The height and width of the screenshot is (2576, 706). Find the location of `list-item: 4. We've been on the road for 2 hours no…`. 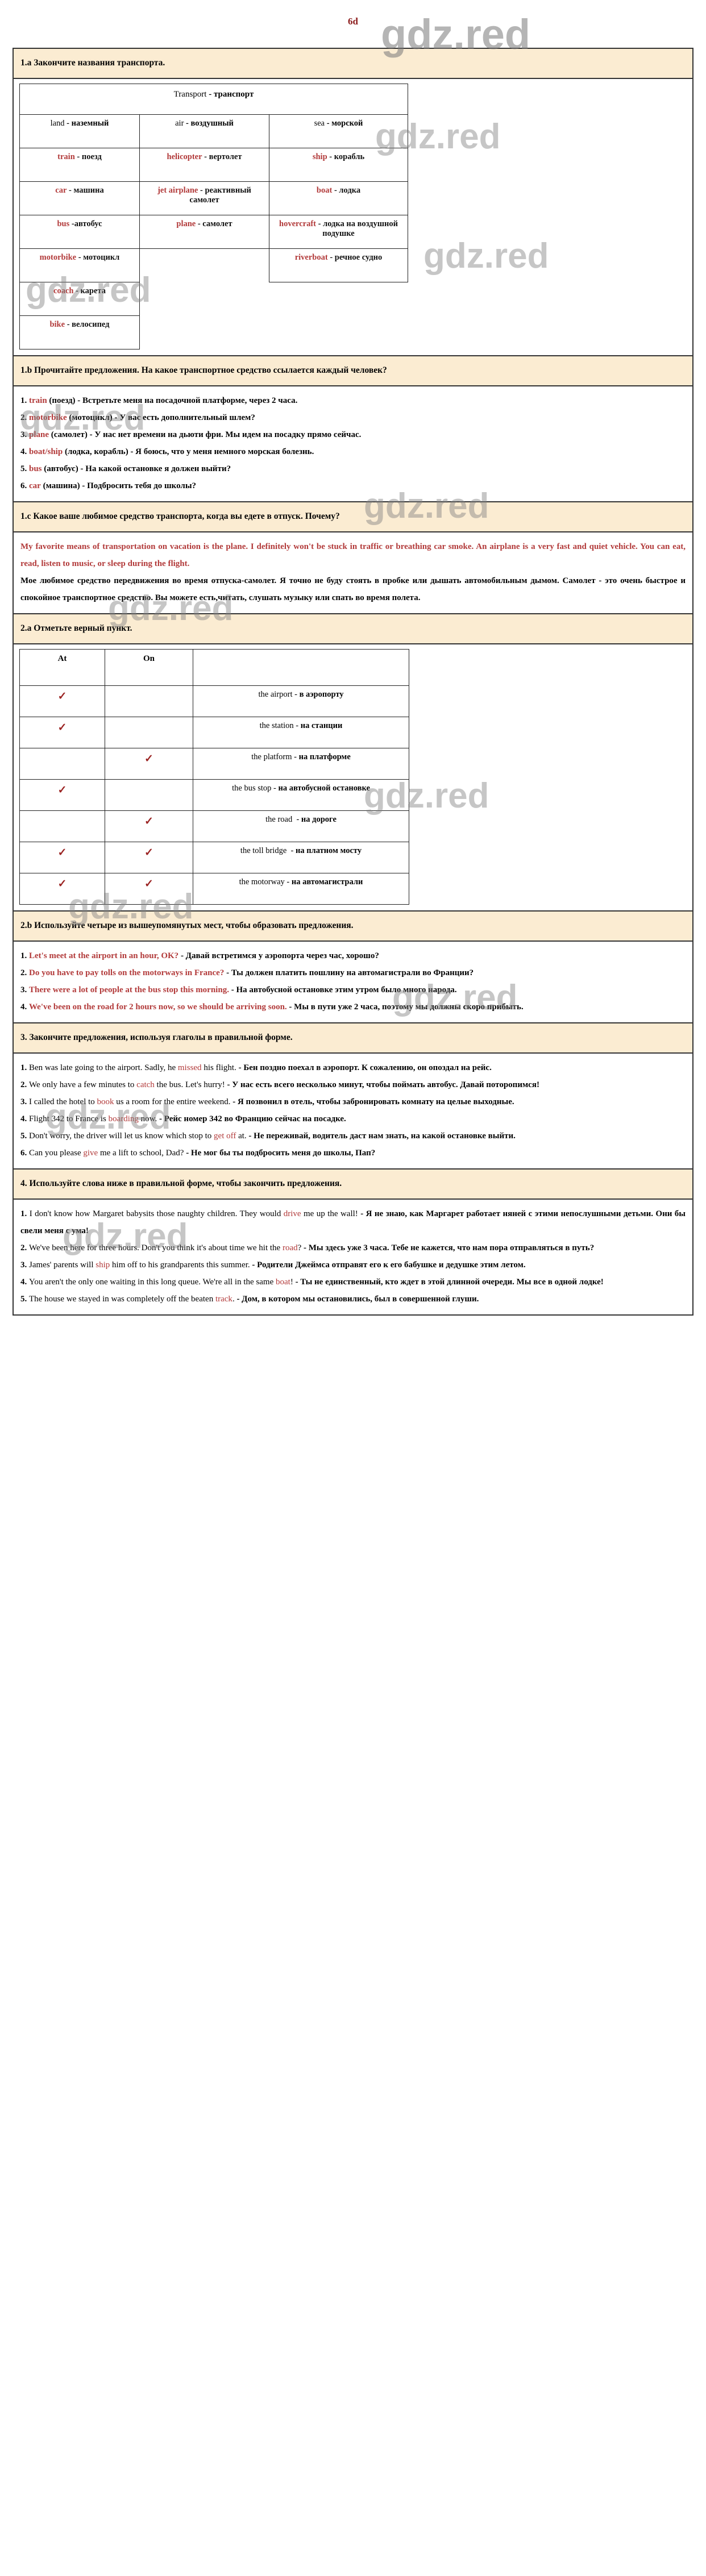

list-item: 4. We've been on the road for 2 hours no… is located at coordinates (272, 1007).